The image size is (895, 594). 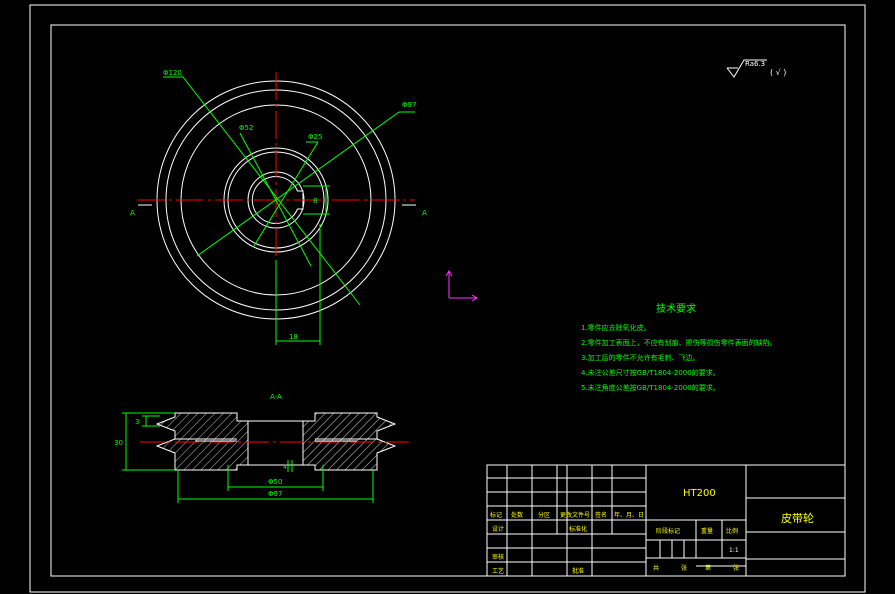 I want to click on section-label: A-A, so click(x=276, y=397).